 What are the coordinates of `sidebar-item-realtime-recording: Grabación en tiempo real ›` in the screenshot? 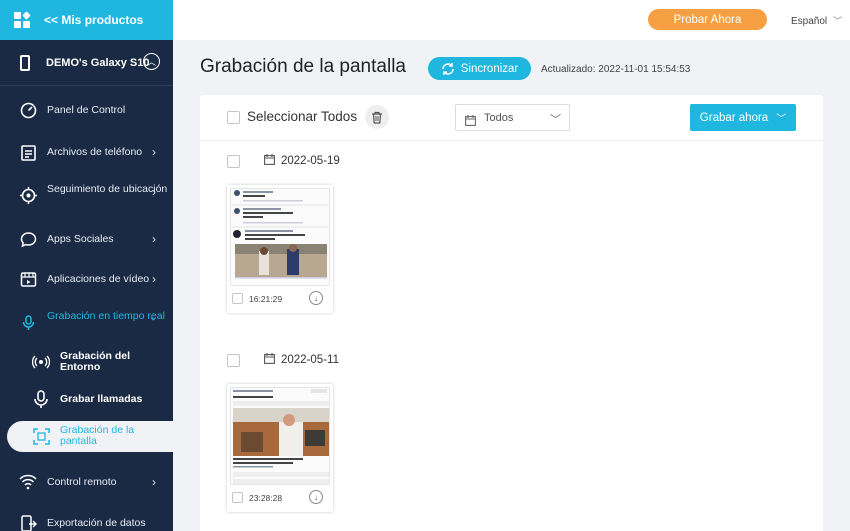 It's located at (86, 322).